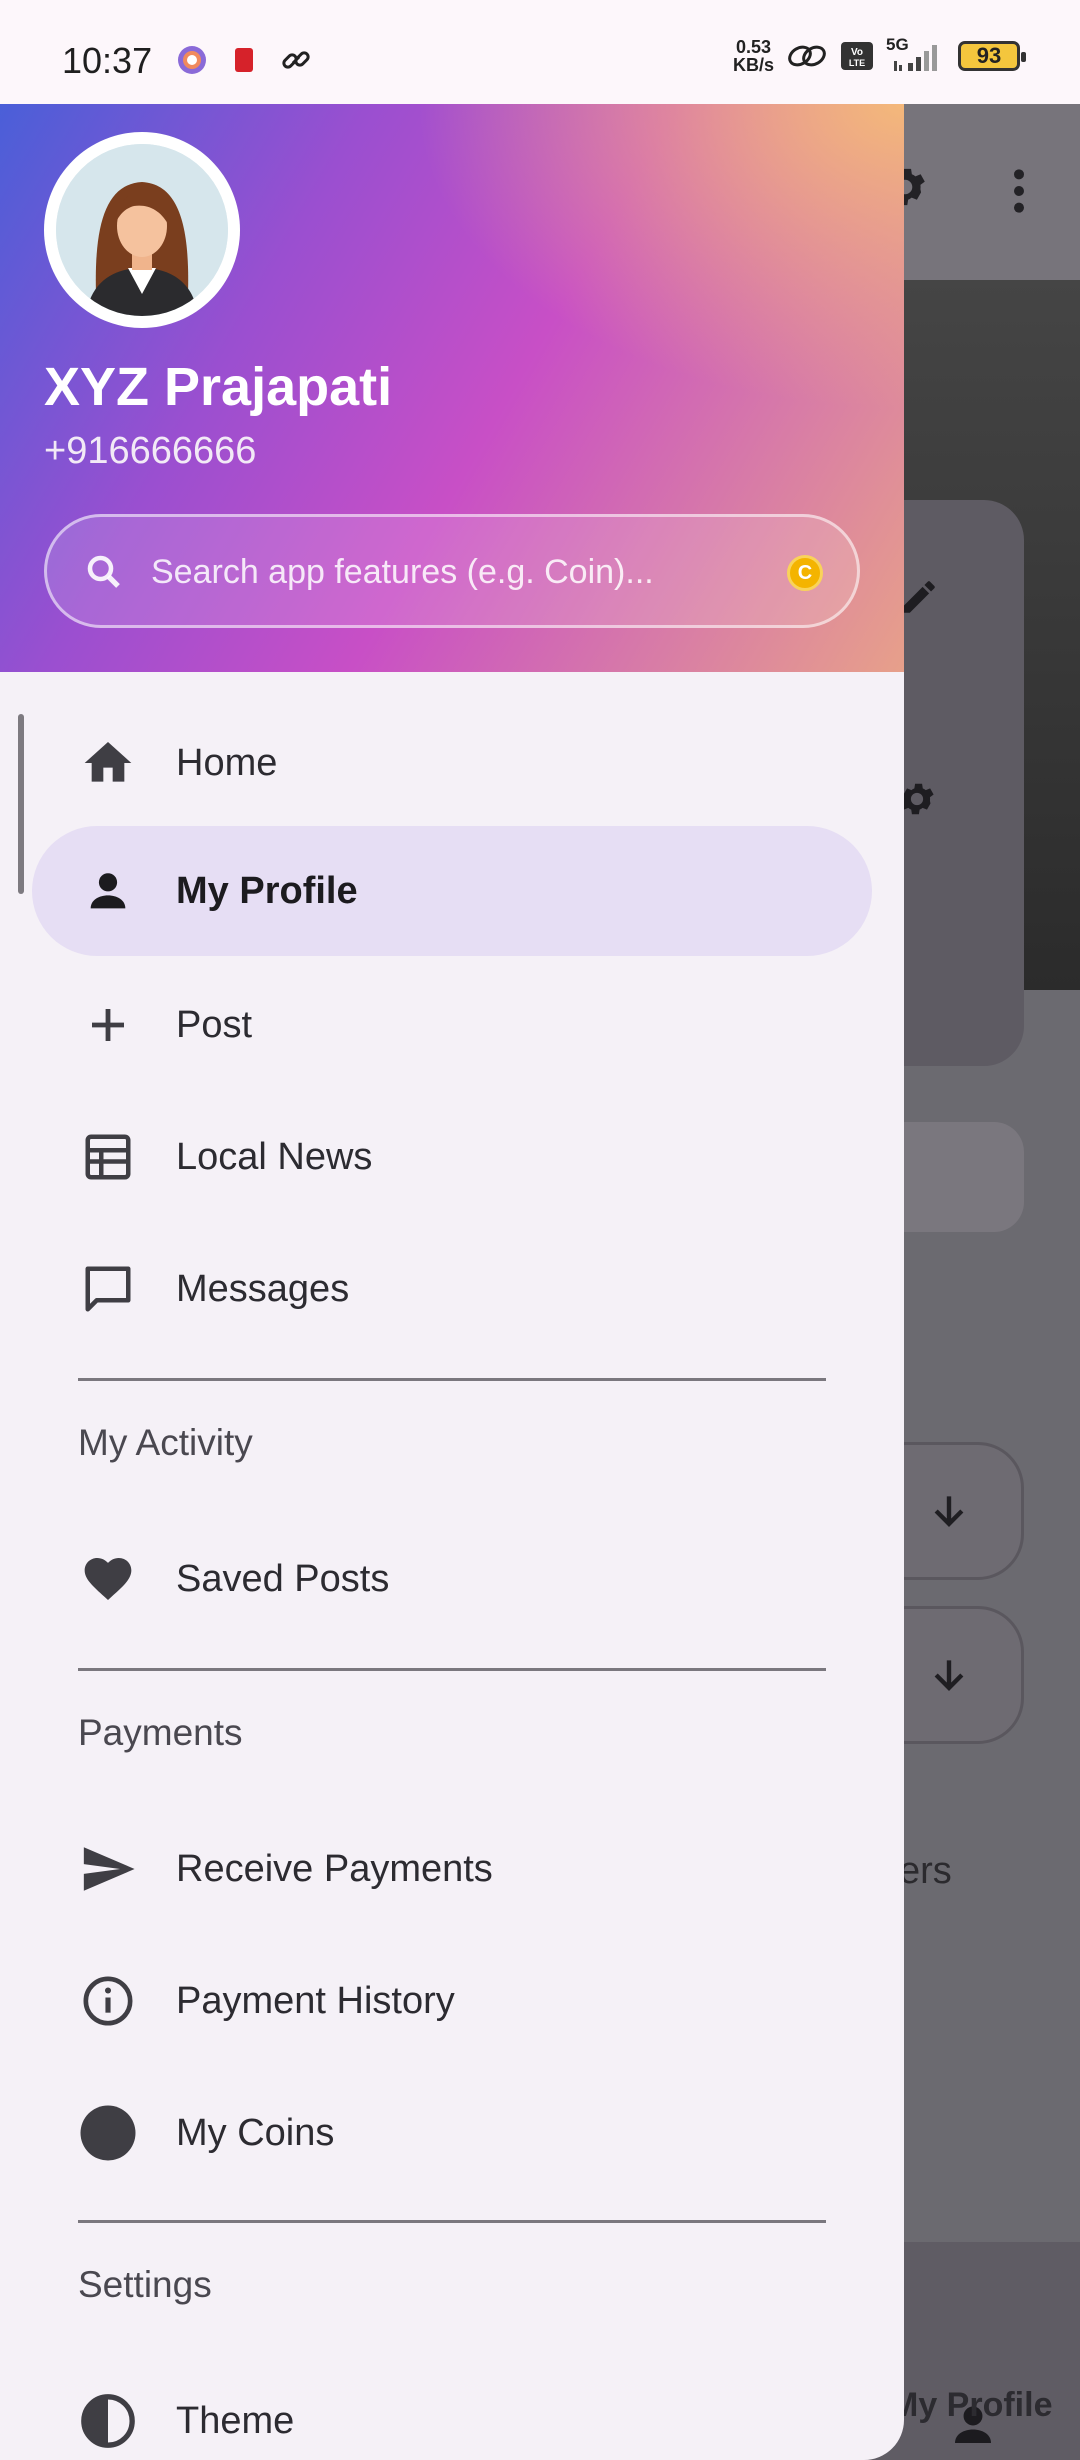 The width and height of the screenshot is (1080, 2460). Describe the element at coordinates (108, 1025) in the screenshot. I see `plus-icon` at that location.